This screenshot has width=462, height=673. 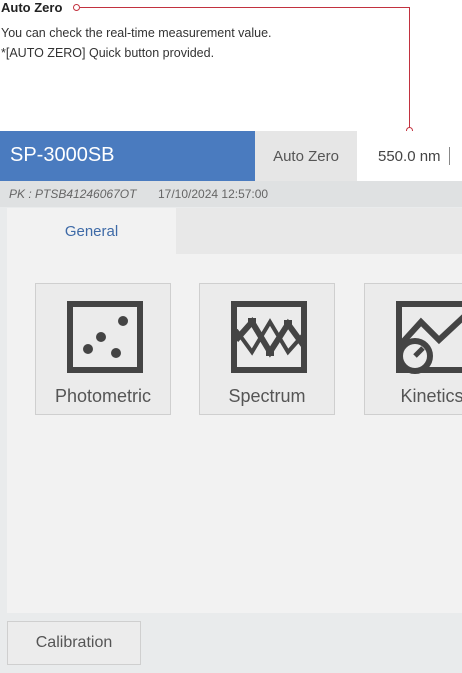 I want to click on kinetics-label: Kinetics, so click(x=431, y=396).